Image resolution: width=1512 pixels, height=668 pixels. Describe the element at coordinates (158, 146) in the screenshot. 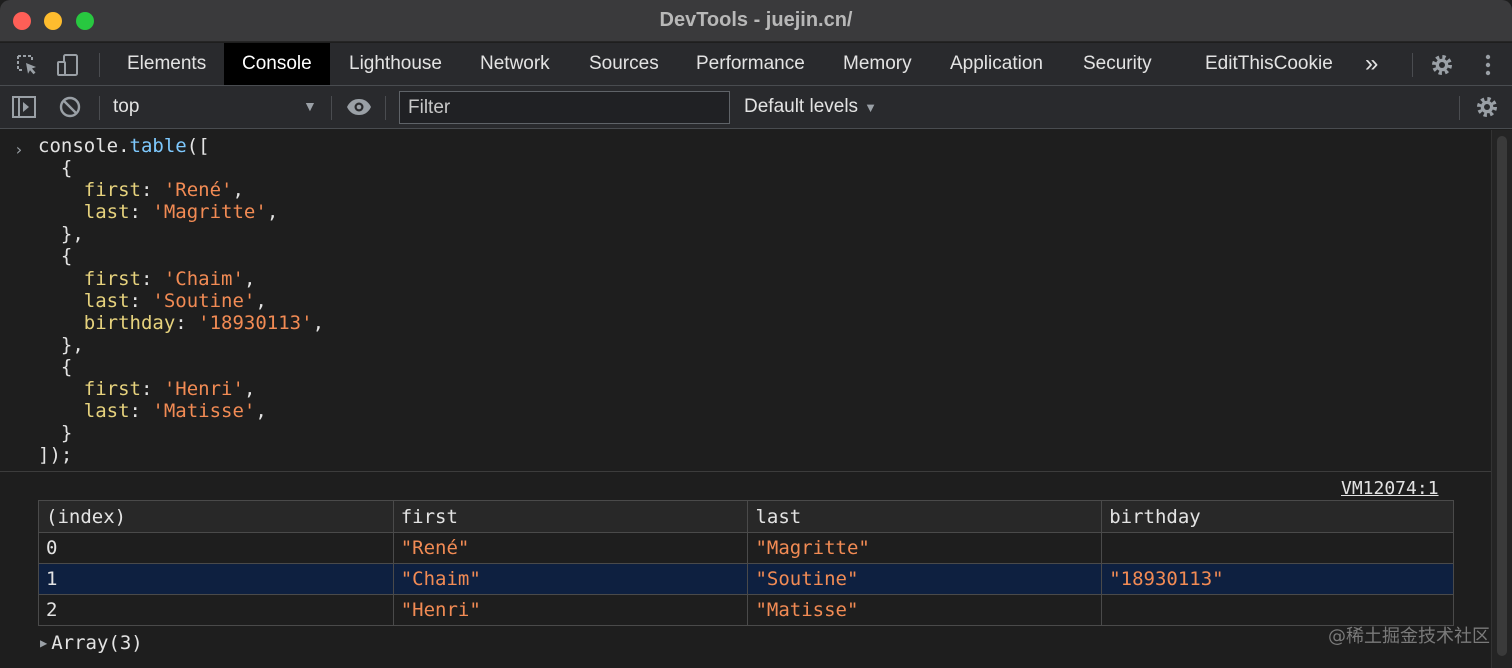

I see `code-function: table` at that location.